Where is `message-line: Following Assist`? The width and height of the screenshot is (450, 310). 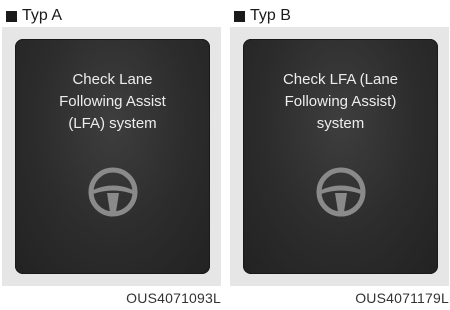 message-line: Following Assist is located at coordinates (112, 101).